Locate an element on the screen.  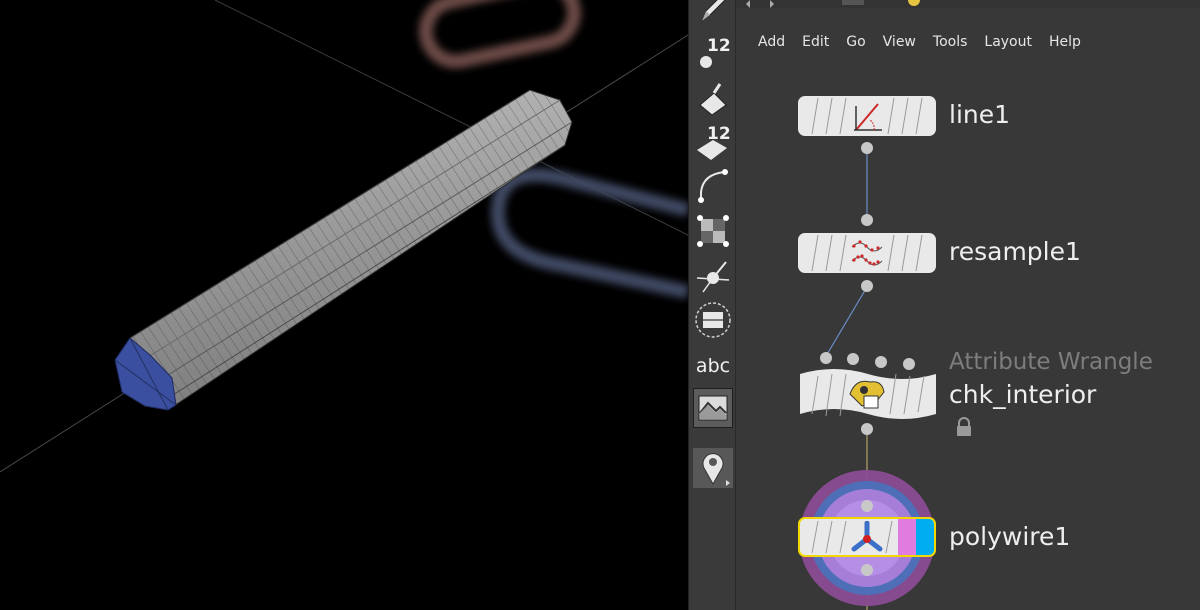
curve-icon is located at coordinates (713, 186).